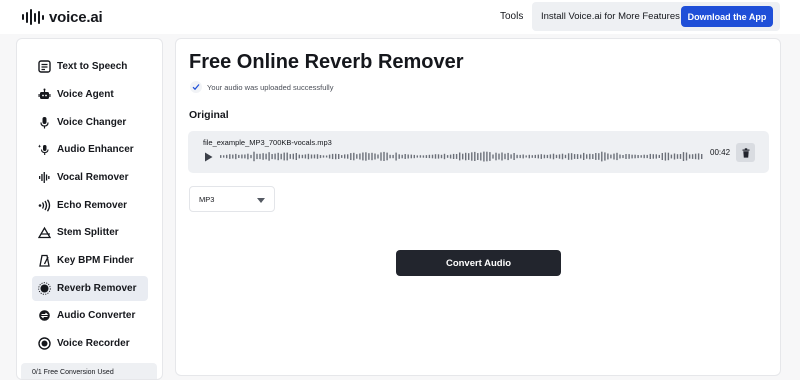 The height and width of the screenshot is (380, 800). I want to click on sidebar-item-label: Voice Recorder, so click(93, 343).